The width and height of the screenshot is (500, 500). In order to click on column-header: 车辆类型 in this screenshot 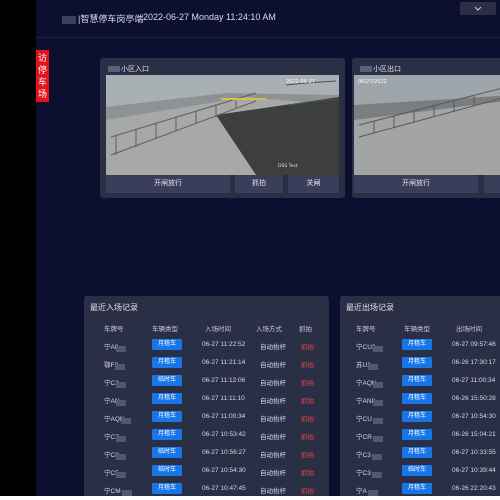, I will do `click(417, 329)`.